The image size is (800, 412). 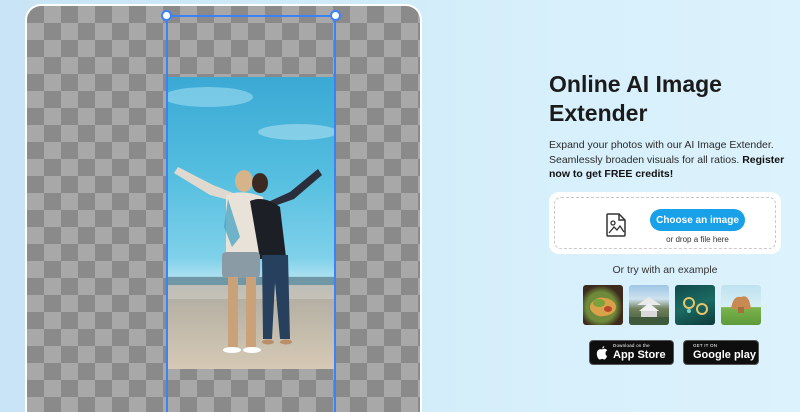 I want to click on upload-dropzone-inner: Choose an image or drop a file here, so click(x=665, y=223).